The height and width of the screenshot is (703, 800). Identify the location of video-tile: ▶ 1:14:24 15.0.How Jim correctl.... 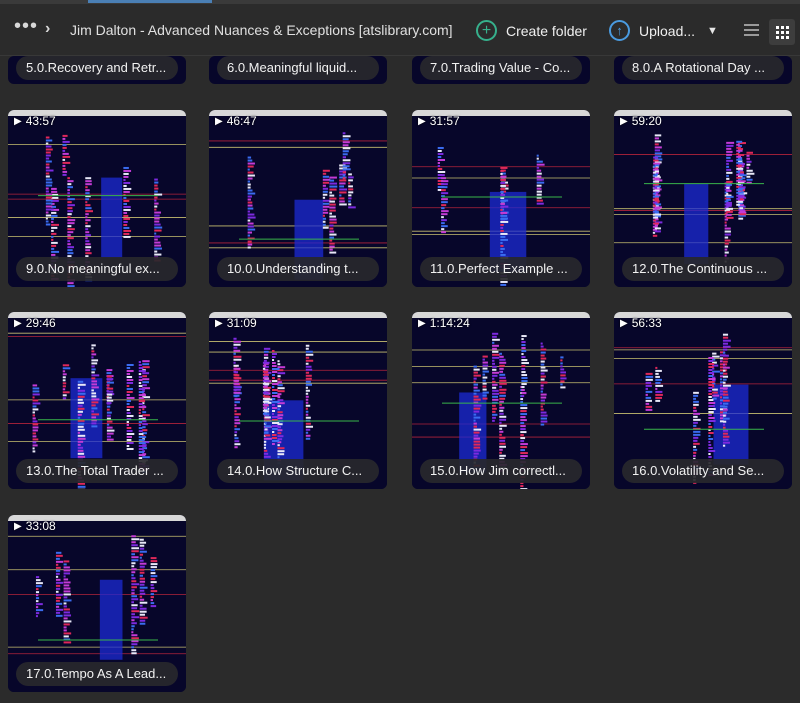
(501, 400).